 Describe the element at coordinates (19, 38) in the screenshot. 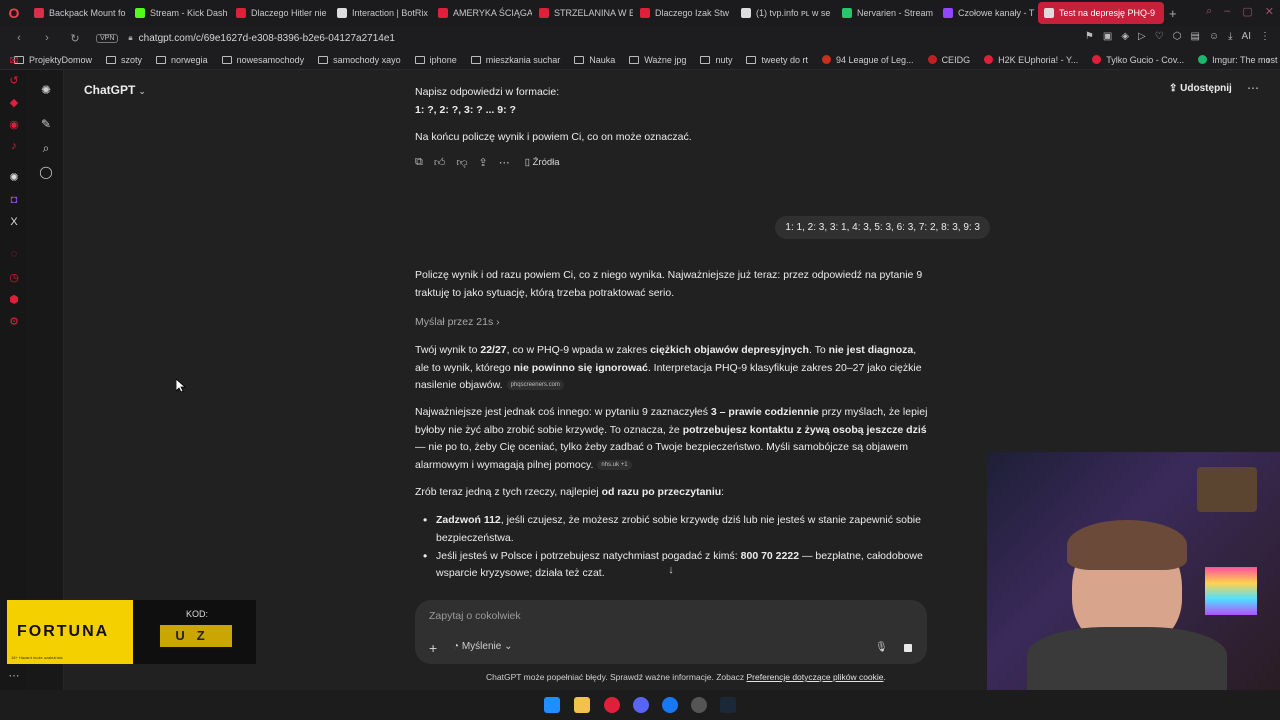

I see `back-icon: ‹` at that location.